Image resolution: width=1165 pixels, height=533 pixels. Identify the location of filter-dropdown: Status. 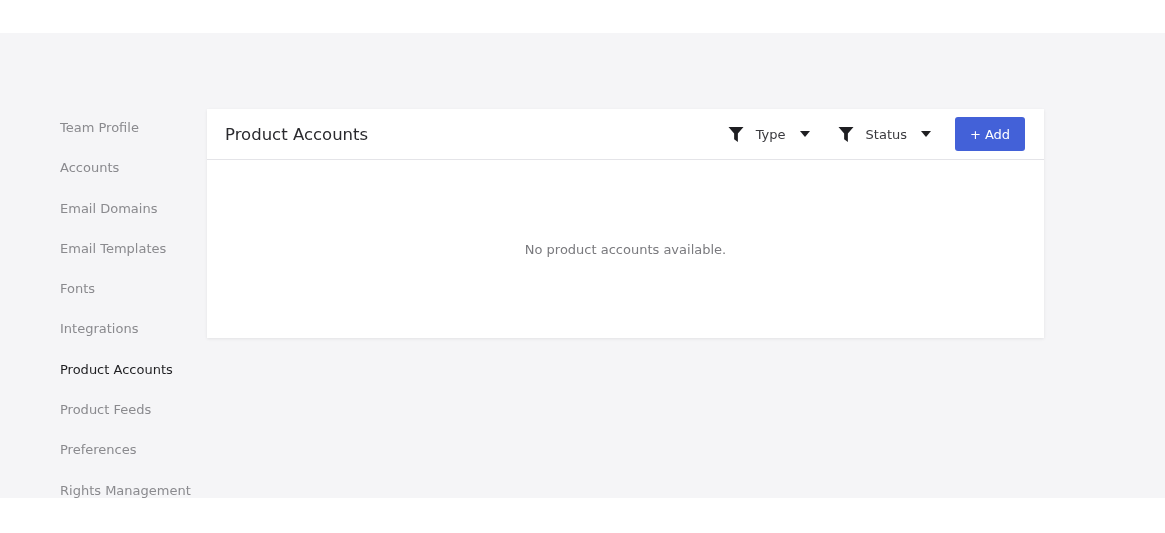
(884, 134).